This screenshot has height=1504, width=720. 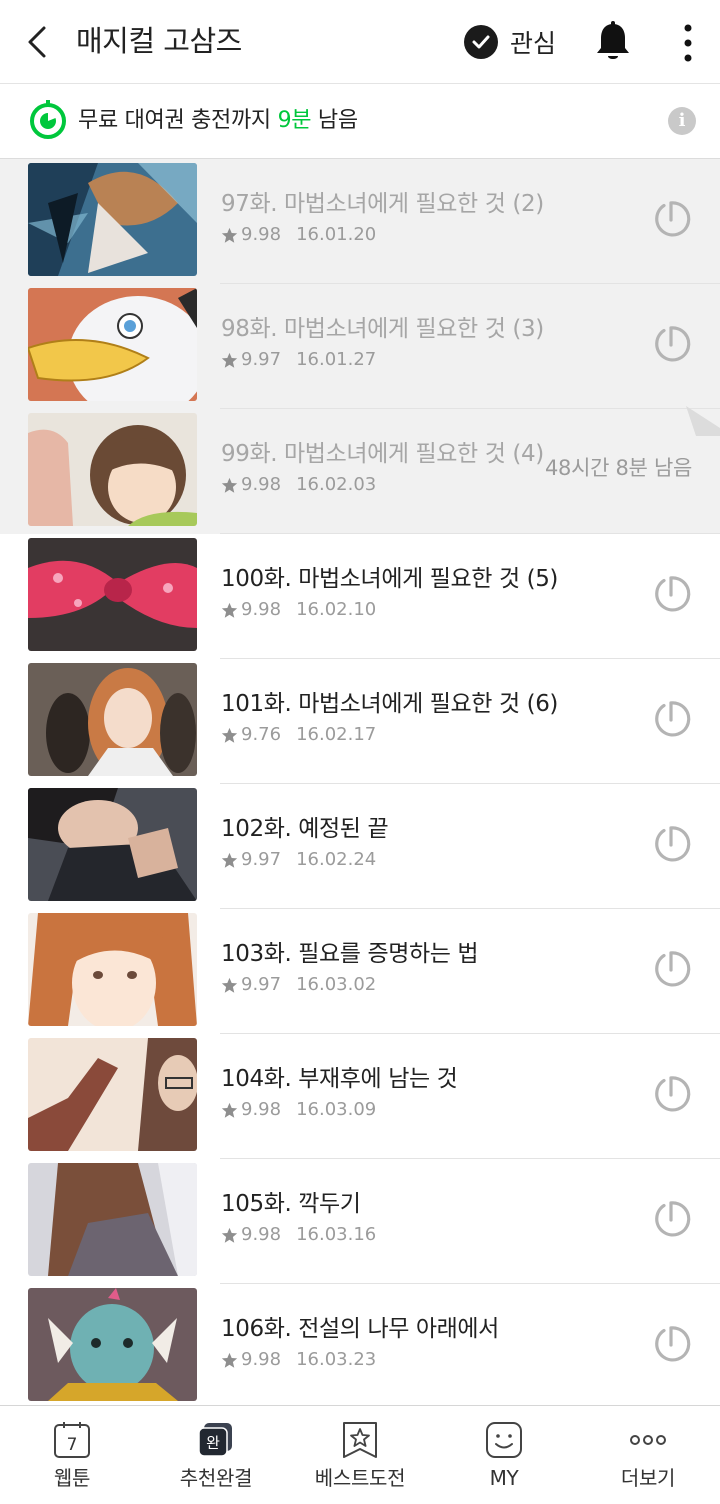 I want to click on episode-meta: 9.98 16.01.20, so click(x=298, y=235).